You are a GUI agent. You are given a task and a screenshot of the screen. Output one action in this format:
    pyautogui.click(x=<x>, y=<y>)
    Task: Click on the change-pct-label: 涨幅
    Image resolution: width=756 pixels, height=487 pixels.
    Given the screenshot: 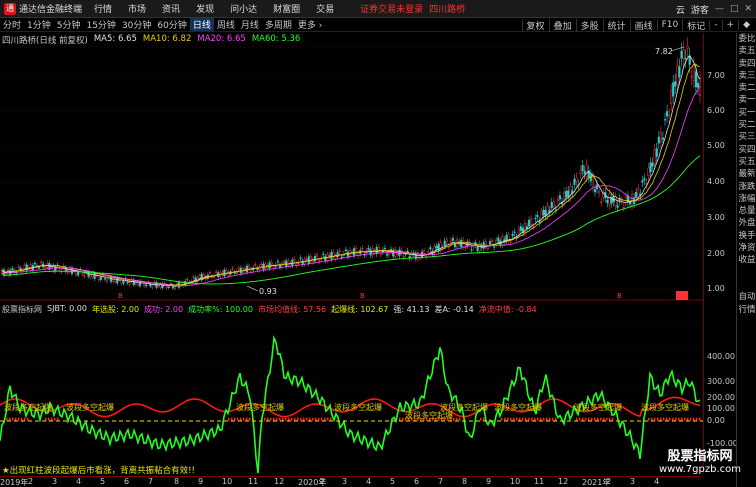 What is the action you would take?
    pyautogui.click(x=747, y=198)
    